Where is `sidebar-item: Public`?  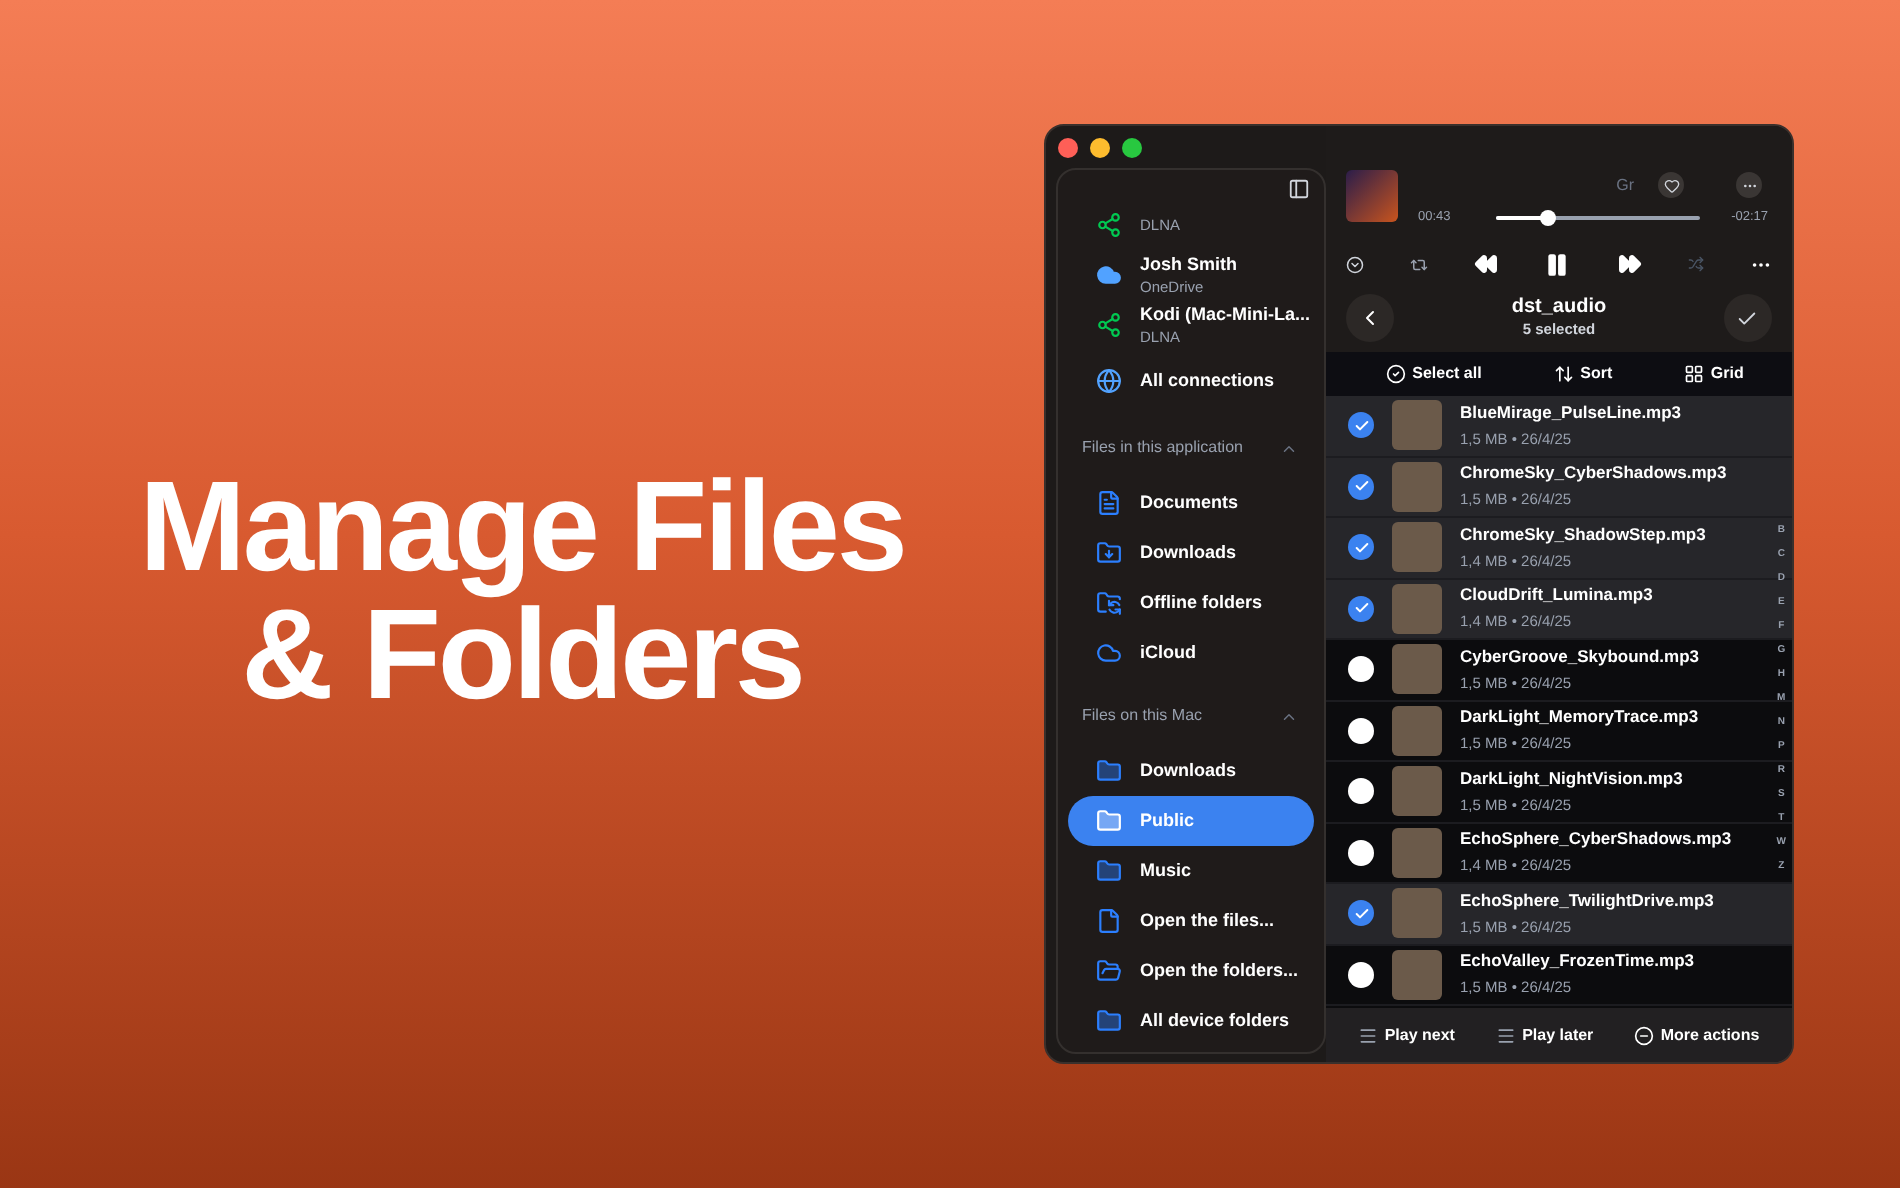 sidebar-item: Public is located at coordinates (1191, 821).